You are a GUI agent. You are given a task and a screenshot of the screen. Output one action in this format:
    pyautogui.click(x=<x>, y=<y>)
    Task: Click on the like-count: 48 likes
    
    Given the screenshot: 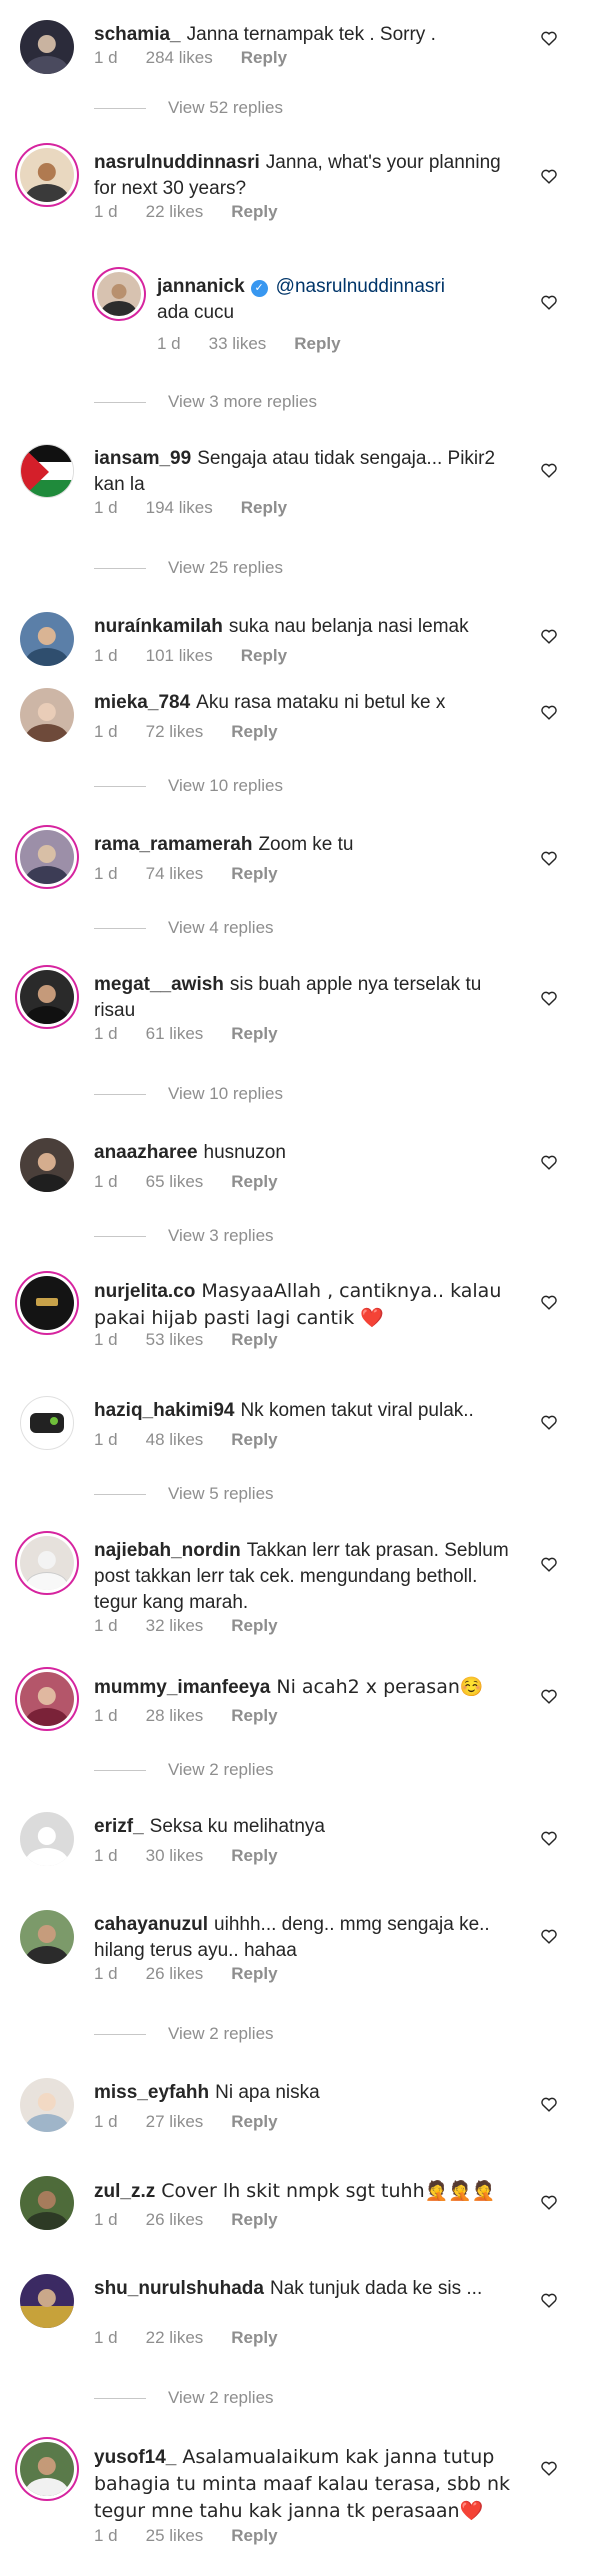 What is the action you would take?
    pyautogui.click(x=175, y=1440)
    